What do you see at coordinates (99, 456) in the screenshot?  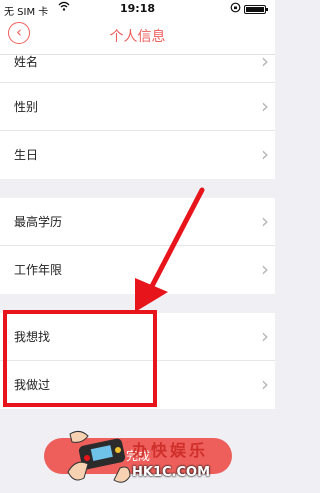 I see `watermark-gamepad-icon` at bounding box center [99, 456].